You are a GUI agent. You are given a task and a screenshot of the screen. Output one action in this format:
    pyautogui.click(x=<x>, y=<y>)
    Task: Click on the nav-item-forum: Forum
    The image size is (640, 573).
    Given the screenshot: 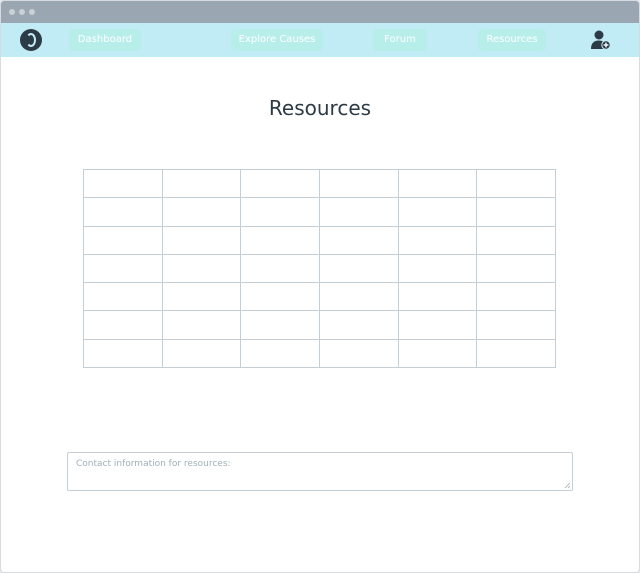 What is the action you would take?
    pyautogui.click(x=400, y=40)
    